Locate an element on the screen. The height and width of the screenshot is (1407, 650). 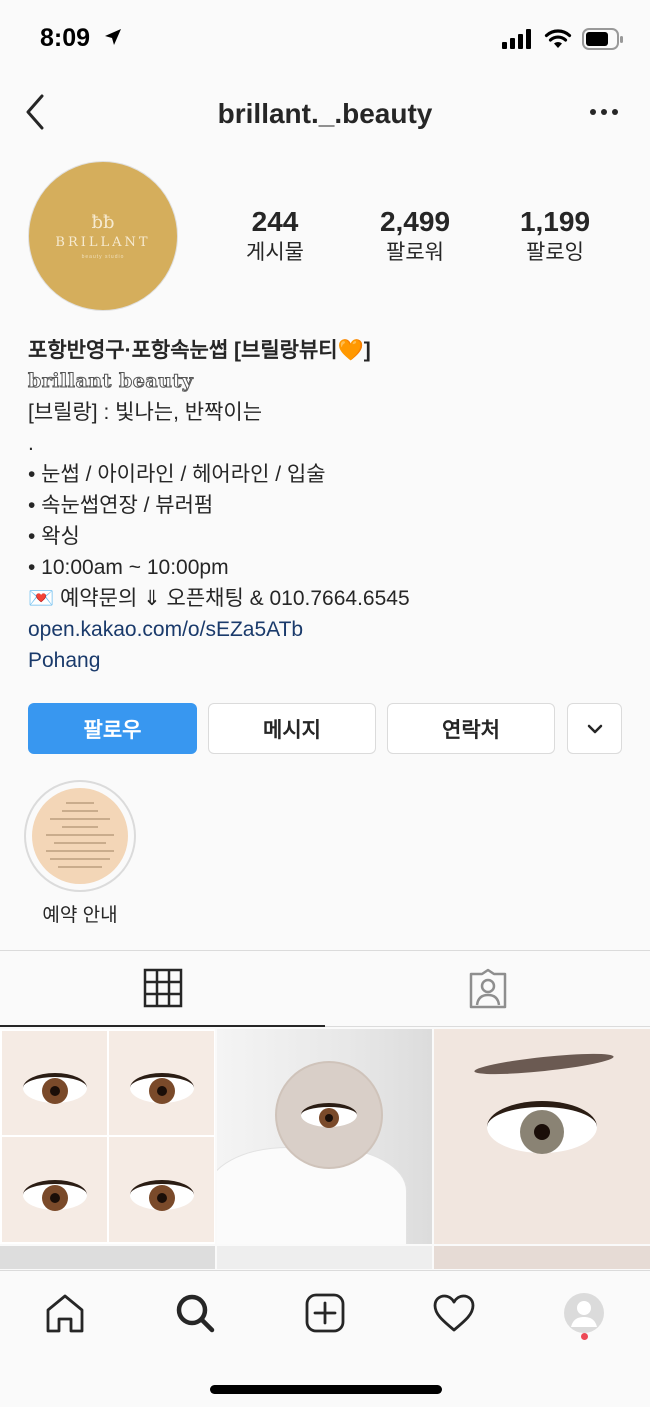
battery-icon is located at coordinates (602, 39).